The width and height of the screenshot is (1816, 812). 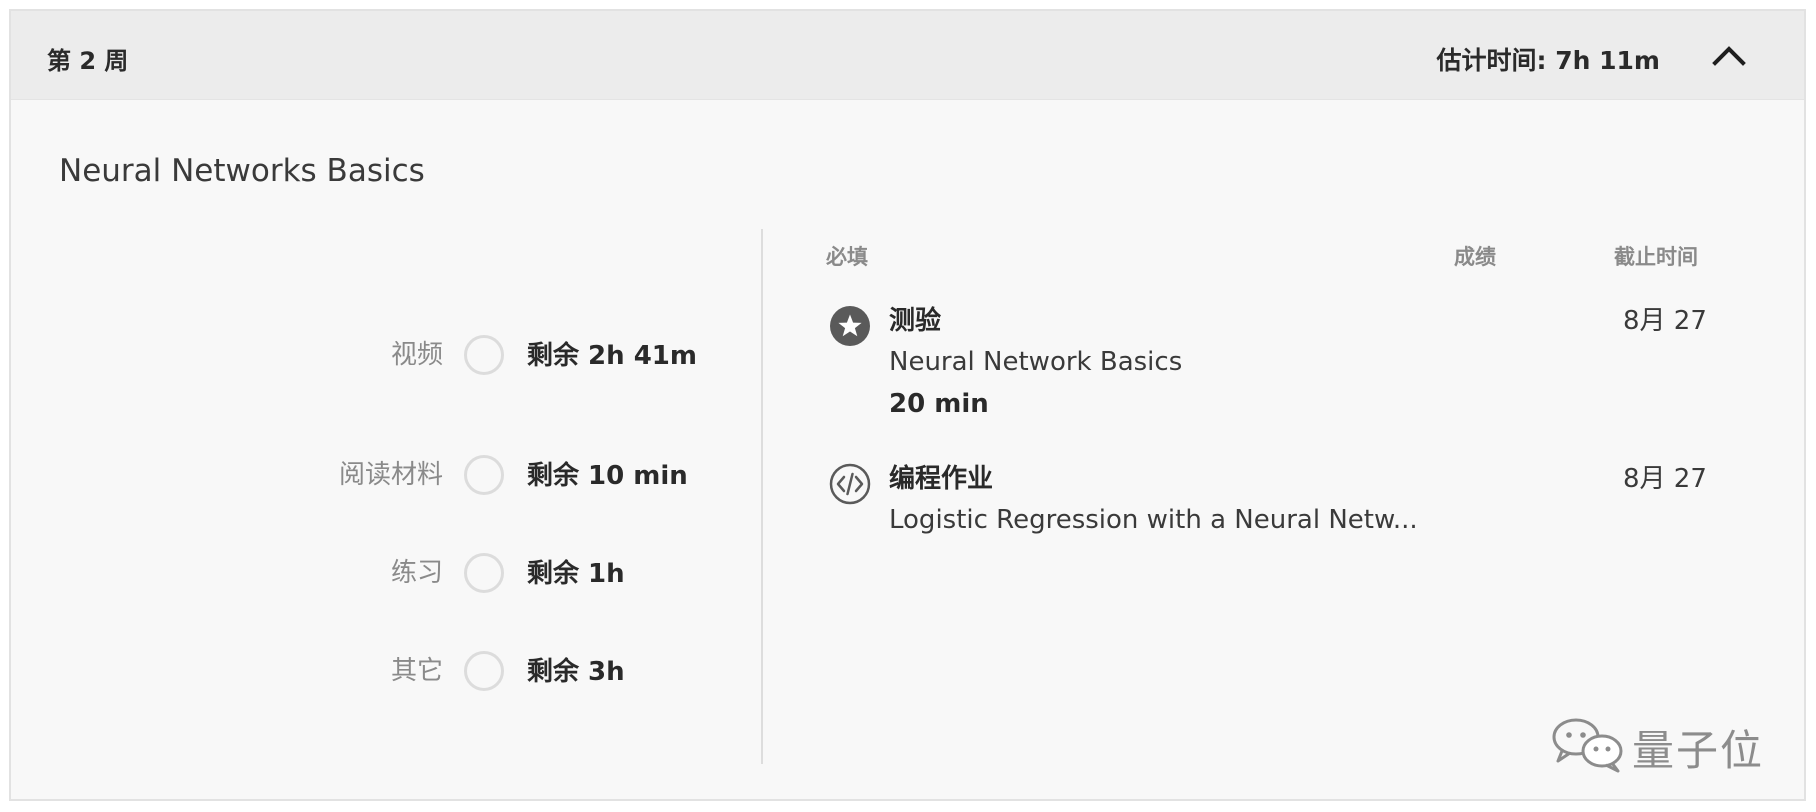 What do you see at coordinates (416, 573) in the screenshot?
I see `progress-label: 练习` at bounding box center [416, 573].